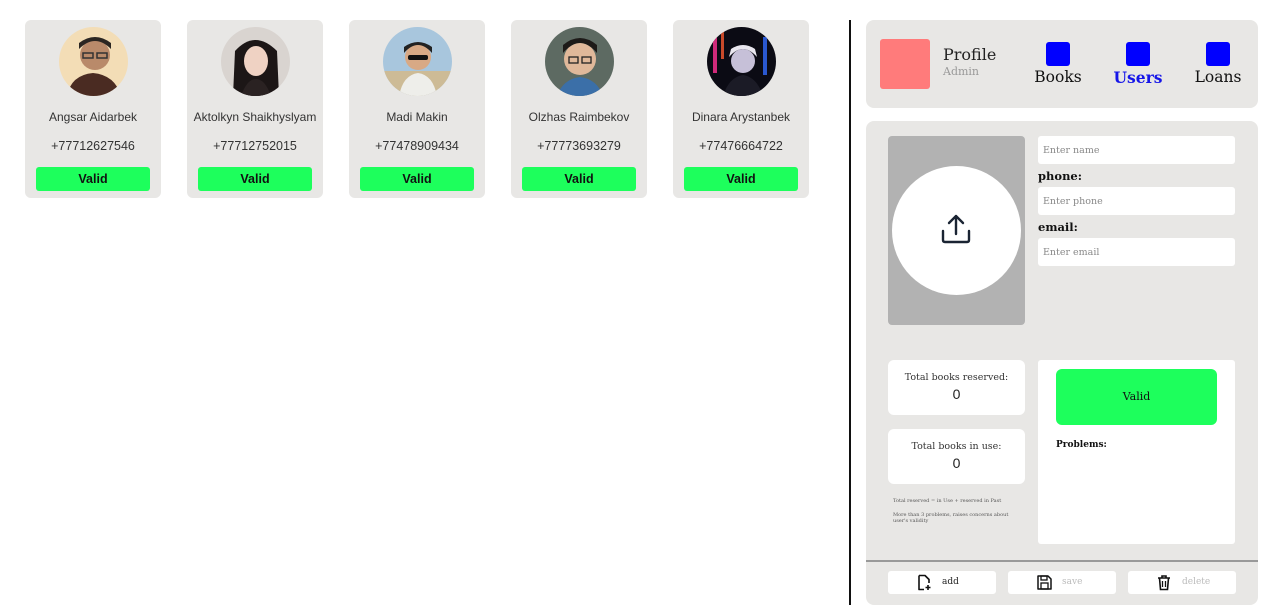  What do you see at coordinates (956, 377) in the screenshot?
I see `total-reserved-label: Total books reserved:` at bounding box center [956, 377].